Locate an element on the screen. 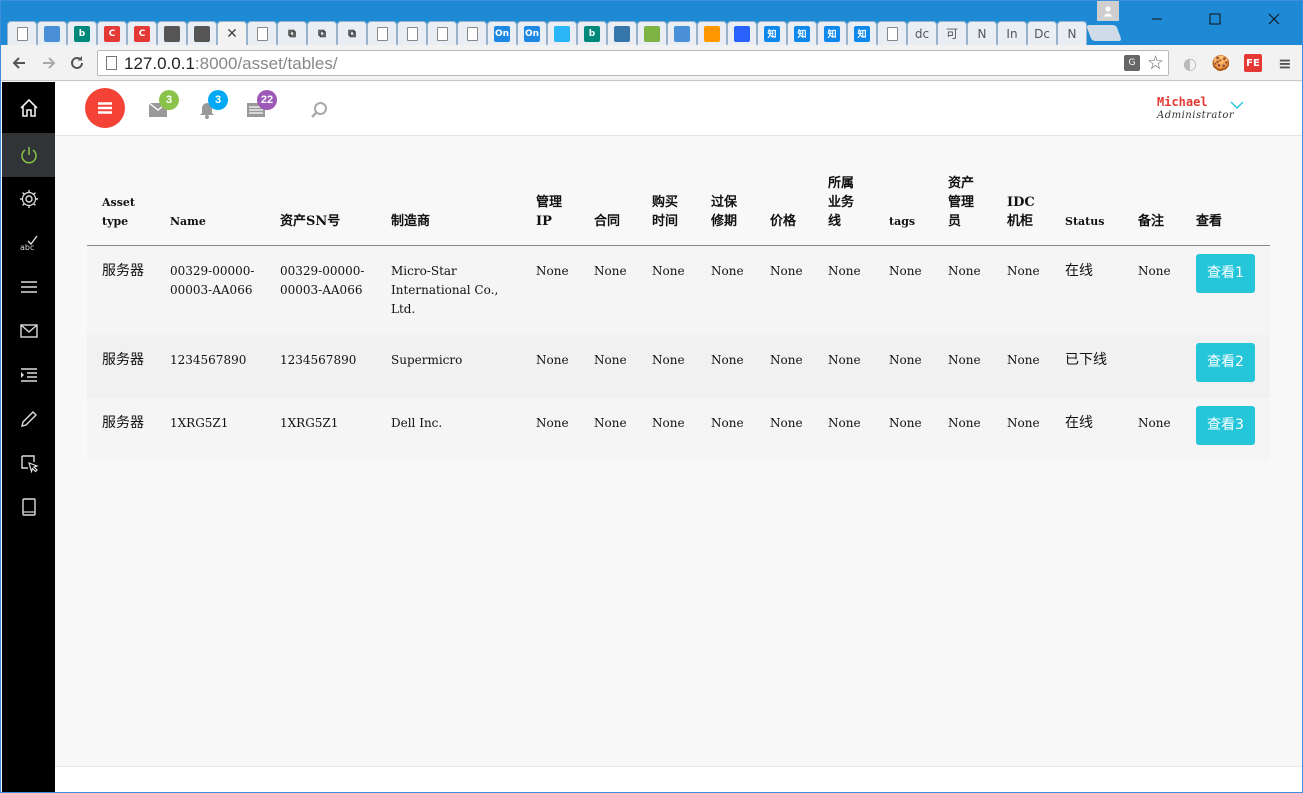 The height and width of the screenshot is (793, 1303). price-cell: None is located at coordinates (786, 360).